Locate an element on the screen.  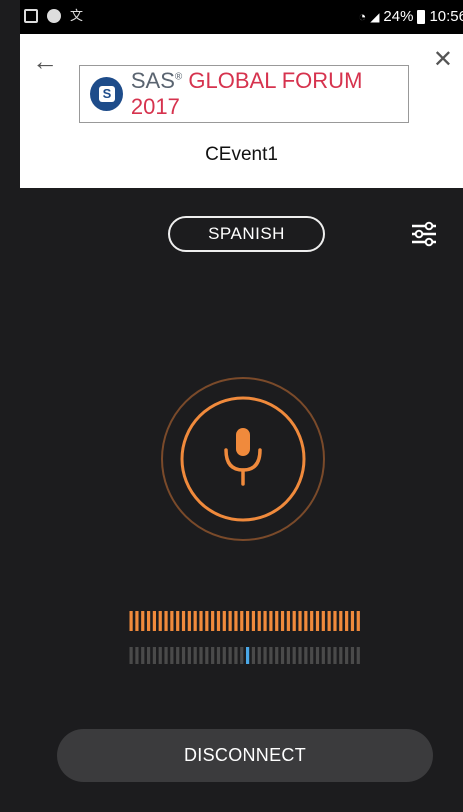
language-selector: SPANISH is located at coordinates (246, 234).